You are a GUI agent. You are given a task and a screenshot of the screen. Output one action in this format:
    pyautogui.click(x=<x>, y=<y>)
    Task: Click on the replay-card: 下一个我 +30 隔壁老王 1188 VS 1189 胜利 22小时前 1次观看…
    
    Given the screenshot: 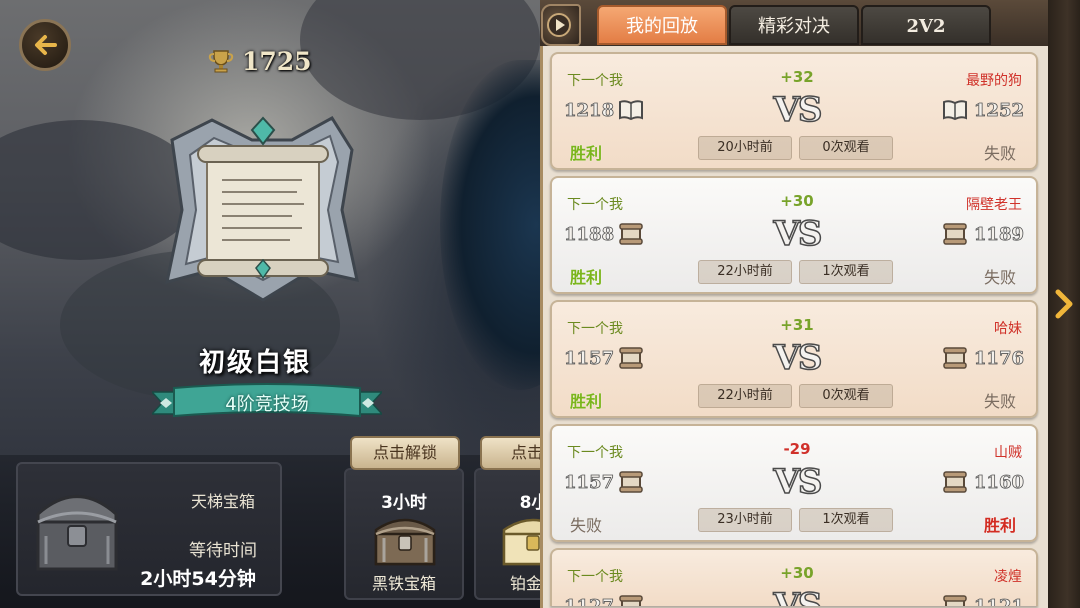 What is the action you would take?
    pyautogui.click(x=794, y=235)
    